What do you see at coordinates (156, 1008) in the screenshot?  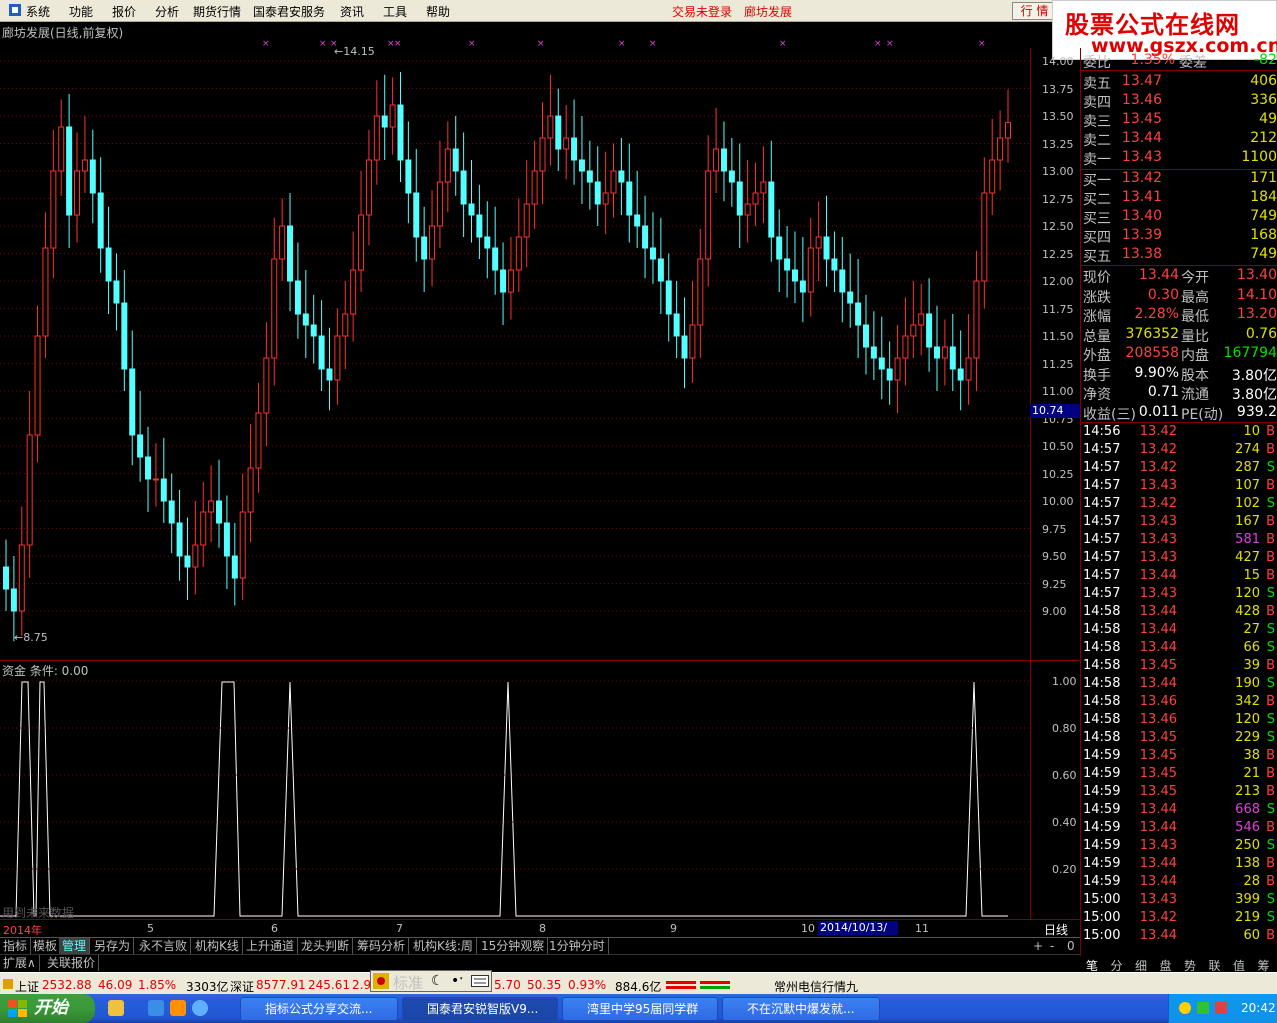 I see `ie-icon` at bounding box center [156, 1008].